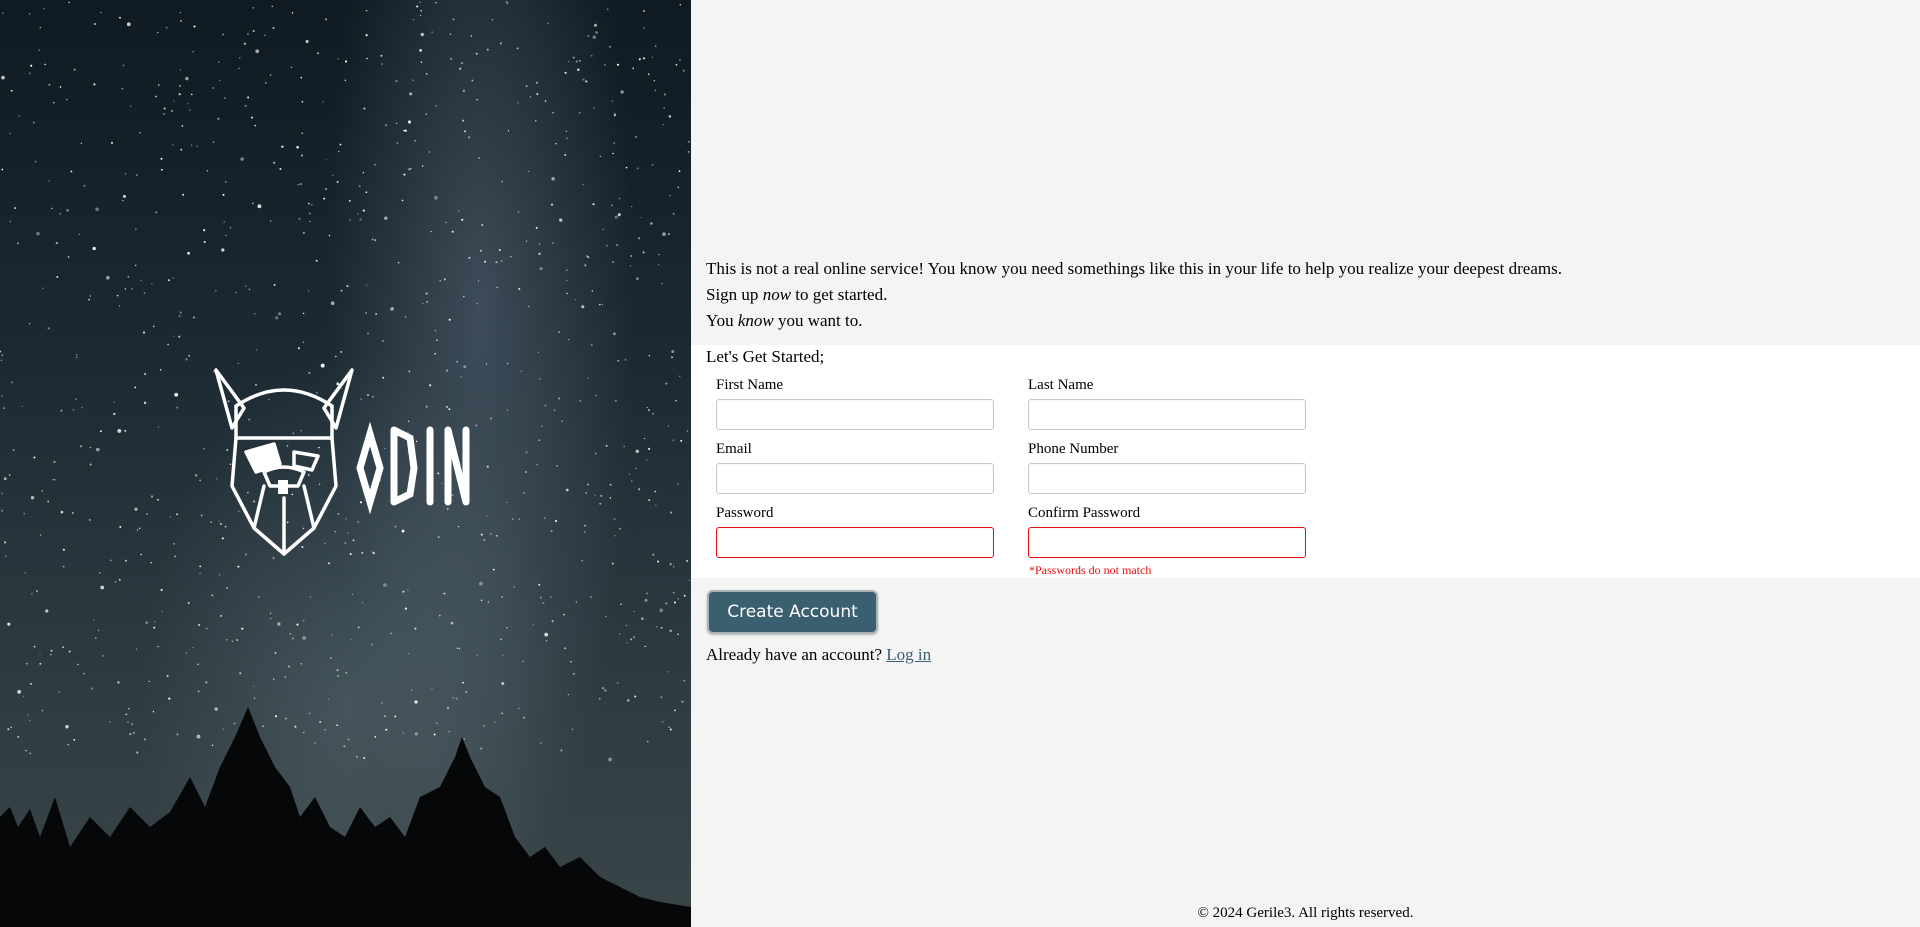  Describe the element at coordinates (1167, 414) in the screenshot. I see `last-name-input` at that location.